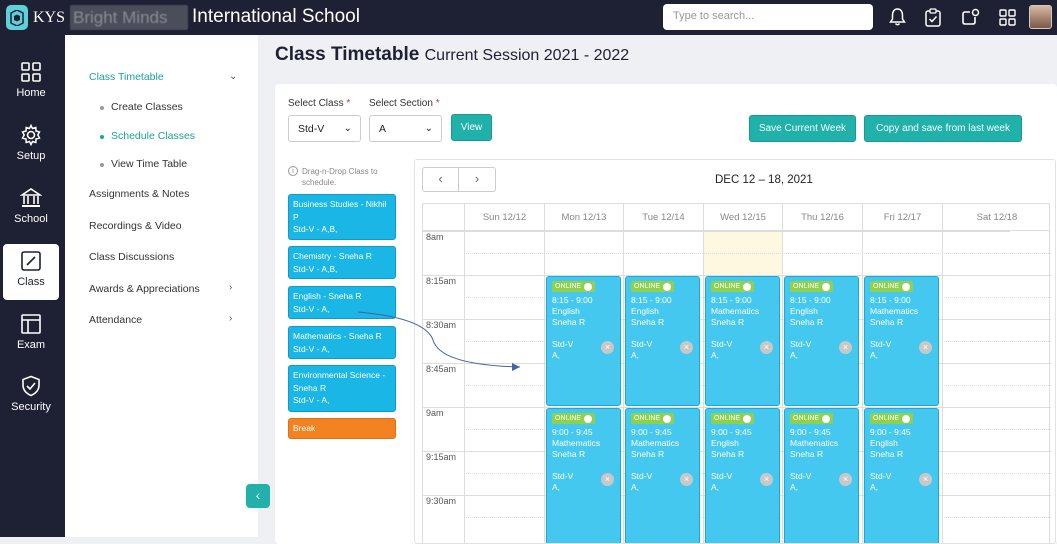 Image resolution: width=1057 pixels, height=544 pixels. Describe the element at coordinates (31, 209) in the screenshot. I see `nav-school: School` at that location.